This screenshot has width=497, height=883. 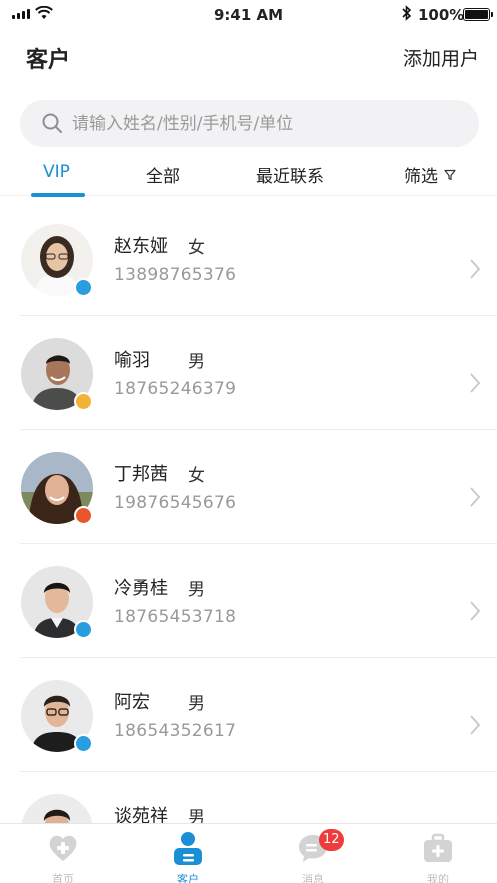 What do you see at coordinates (248, 259) in the screenshot?
I see `contact-row: 赵东娅 女 13898765376` at bounding box center [248, 259].